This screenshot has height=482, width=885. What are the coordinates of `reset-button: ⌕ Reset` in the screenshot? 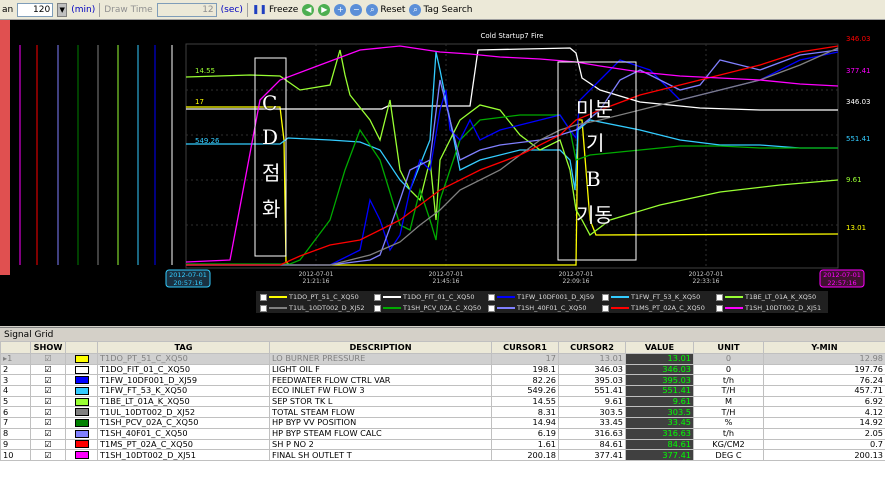 It's located at (385, 9).